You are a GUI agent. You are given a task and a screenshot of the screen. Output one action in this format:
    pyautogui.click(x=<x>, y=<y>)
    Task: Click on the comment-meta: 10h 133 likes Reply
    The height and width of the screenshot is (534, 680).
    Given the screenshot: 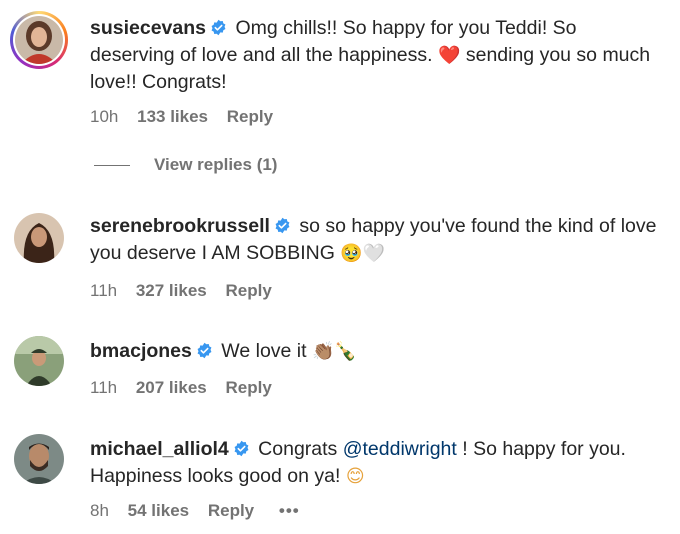 What is the action you would take?
    pyautogui.click(x=188, y=117)
    